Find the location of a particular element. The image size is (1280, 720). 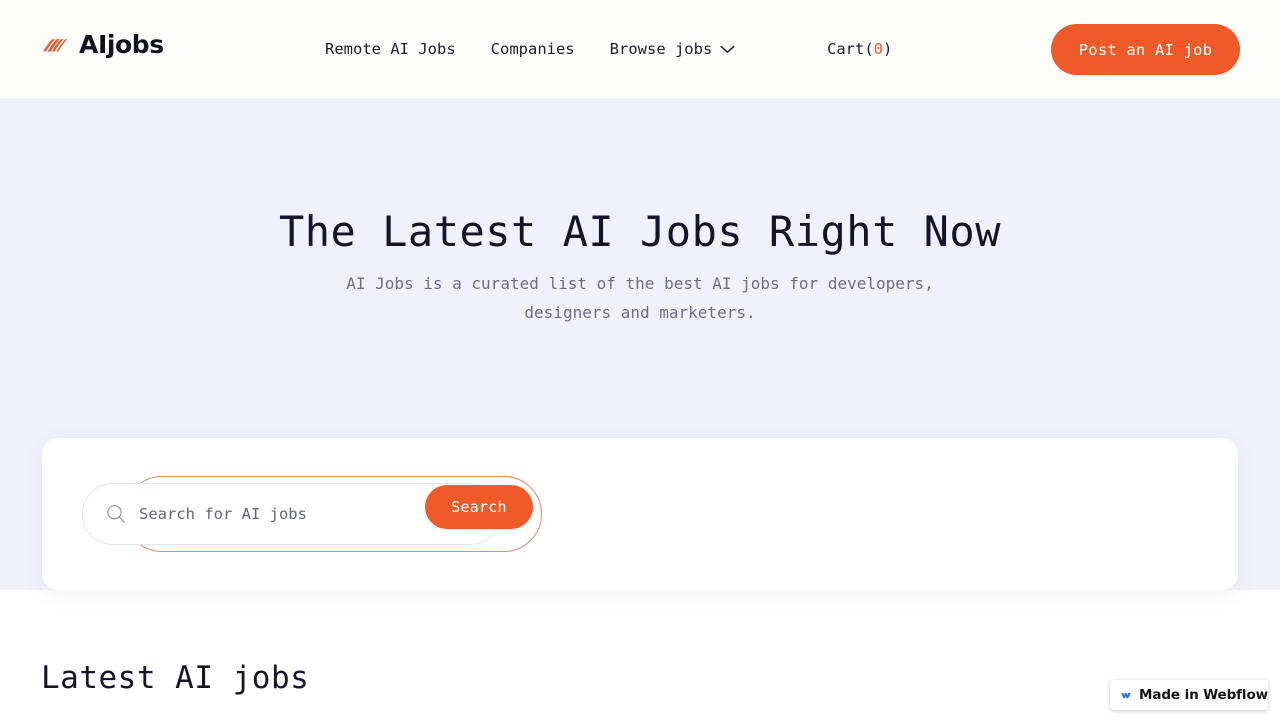

main-nav: Remote AI Jobs Companies Browse jobs is located at coordinates (530, 49).